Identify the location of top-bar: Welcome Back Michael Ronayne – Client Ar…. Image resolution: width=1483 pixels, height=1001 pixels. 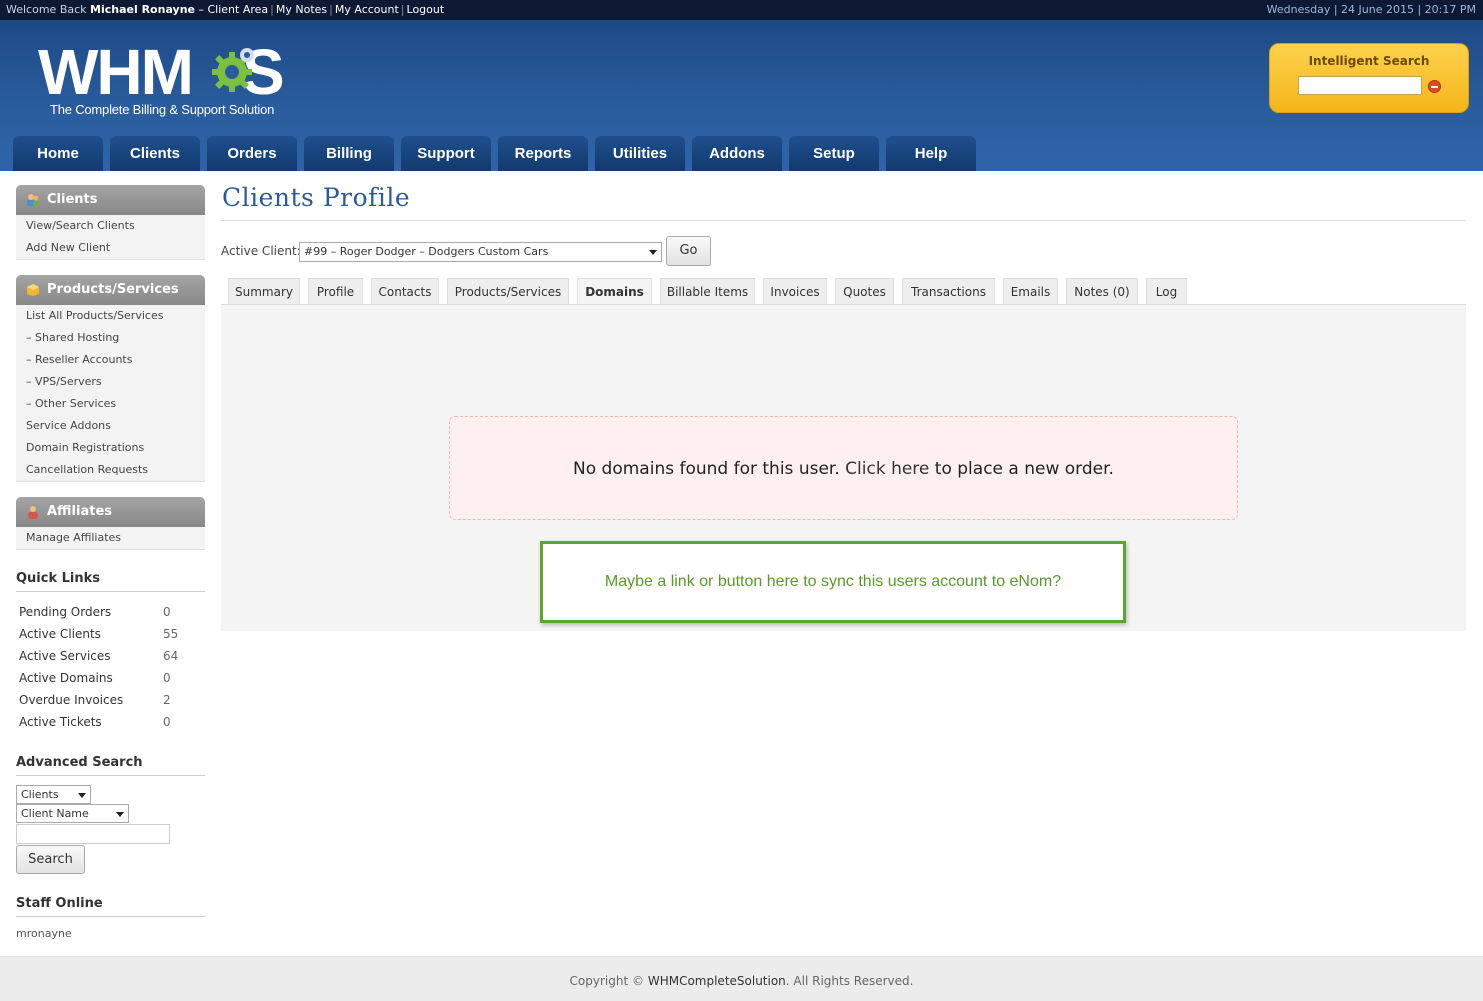
(741, 10).